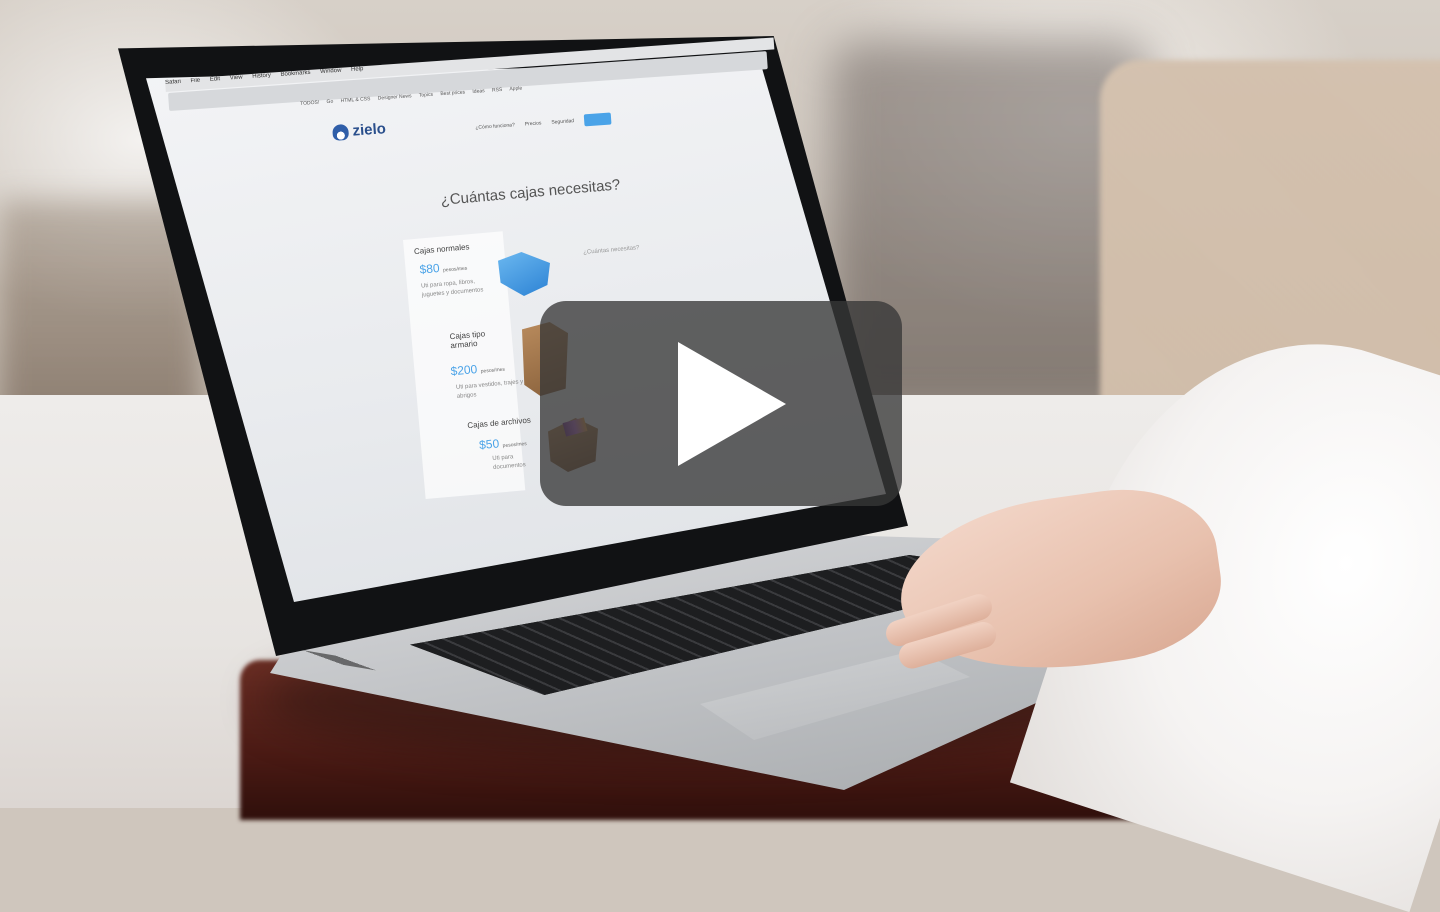  I want to click on bookmark-item: Designer News, so click(394, 97).